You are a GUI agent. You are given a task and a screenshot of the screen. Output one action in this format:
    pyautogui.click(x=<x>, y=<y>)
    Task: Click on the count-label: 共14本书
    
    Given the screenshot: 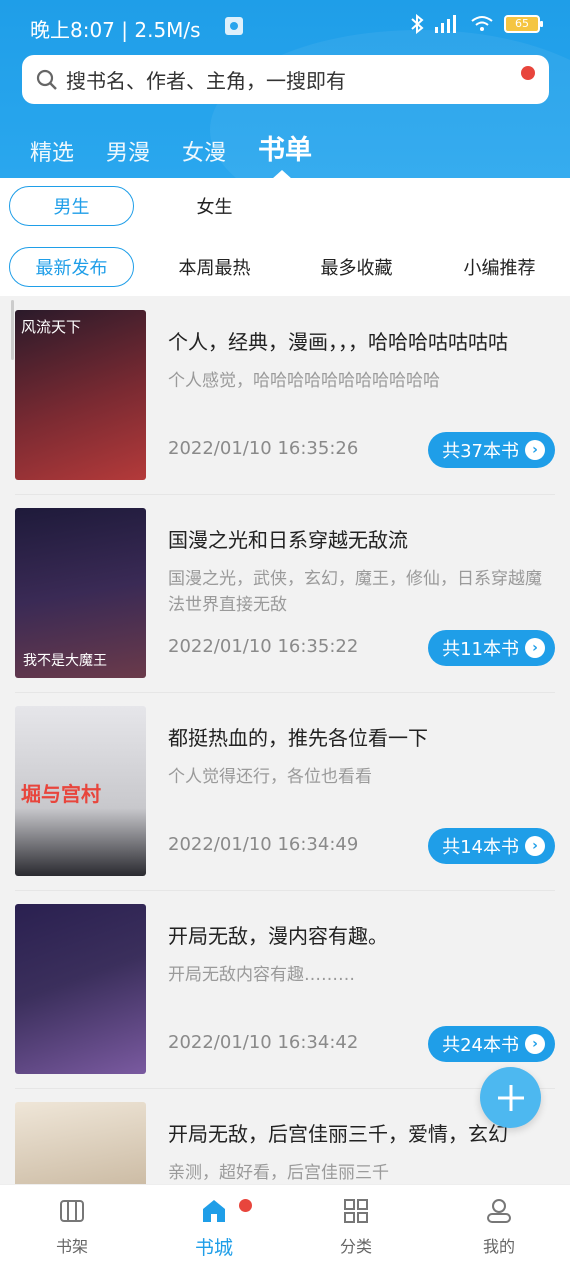 What is the action you would take?
    pyautogui.click(x=480, y=847)
    